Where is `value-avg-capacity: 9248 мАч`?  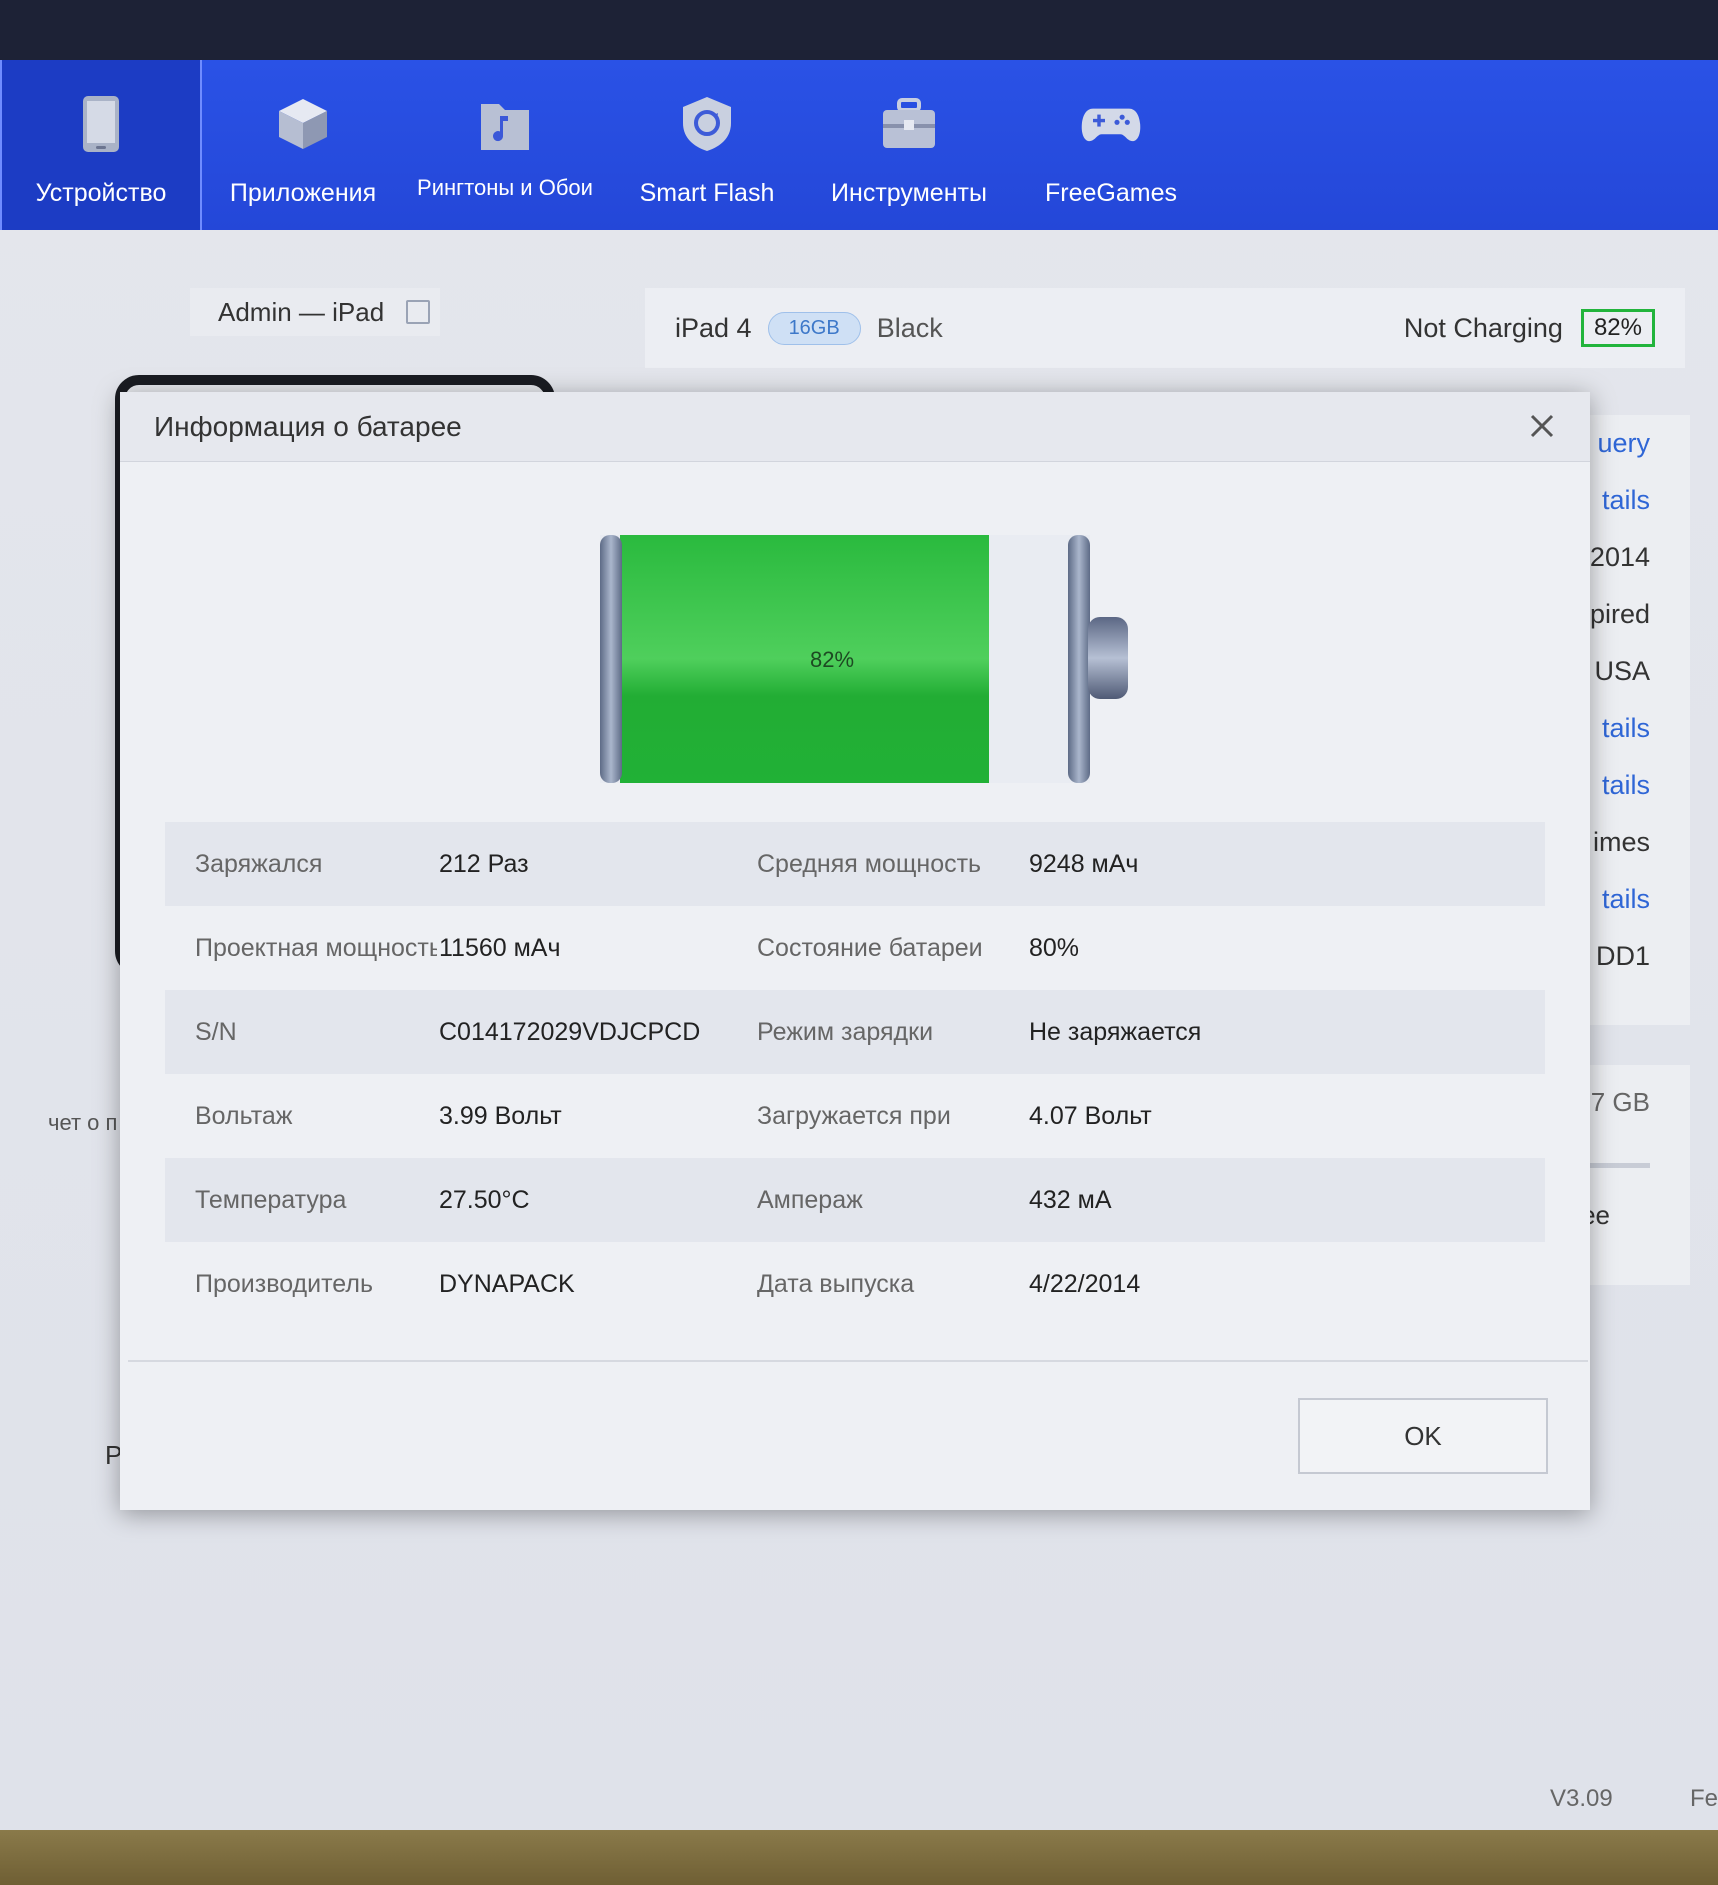 value-avg-capacity: 9248 мАч is located at coordinates (1084, 863).